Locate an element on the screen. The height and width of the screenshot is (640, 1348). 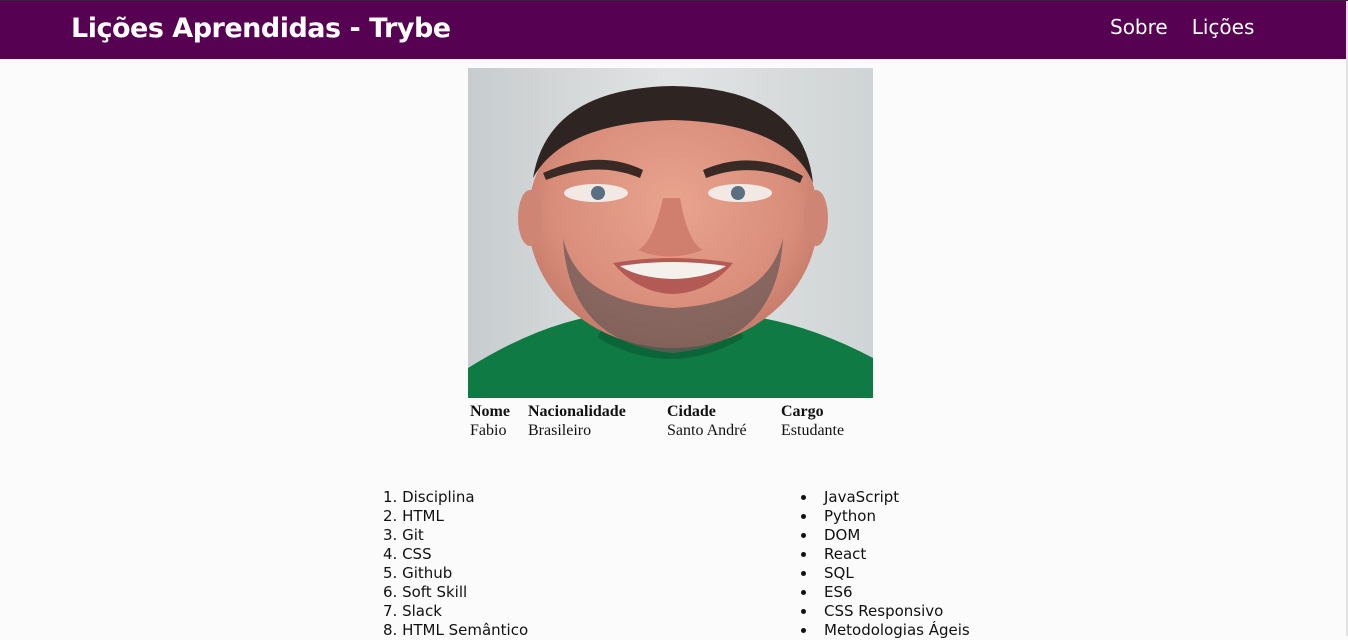
list-item: React is located at coordinates (884, 554).